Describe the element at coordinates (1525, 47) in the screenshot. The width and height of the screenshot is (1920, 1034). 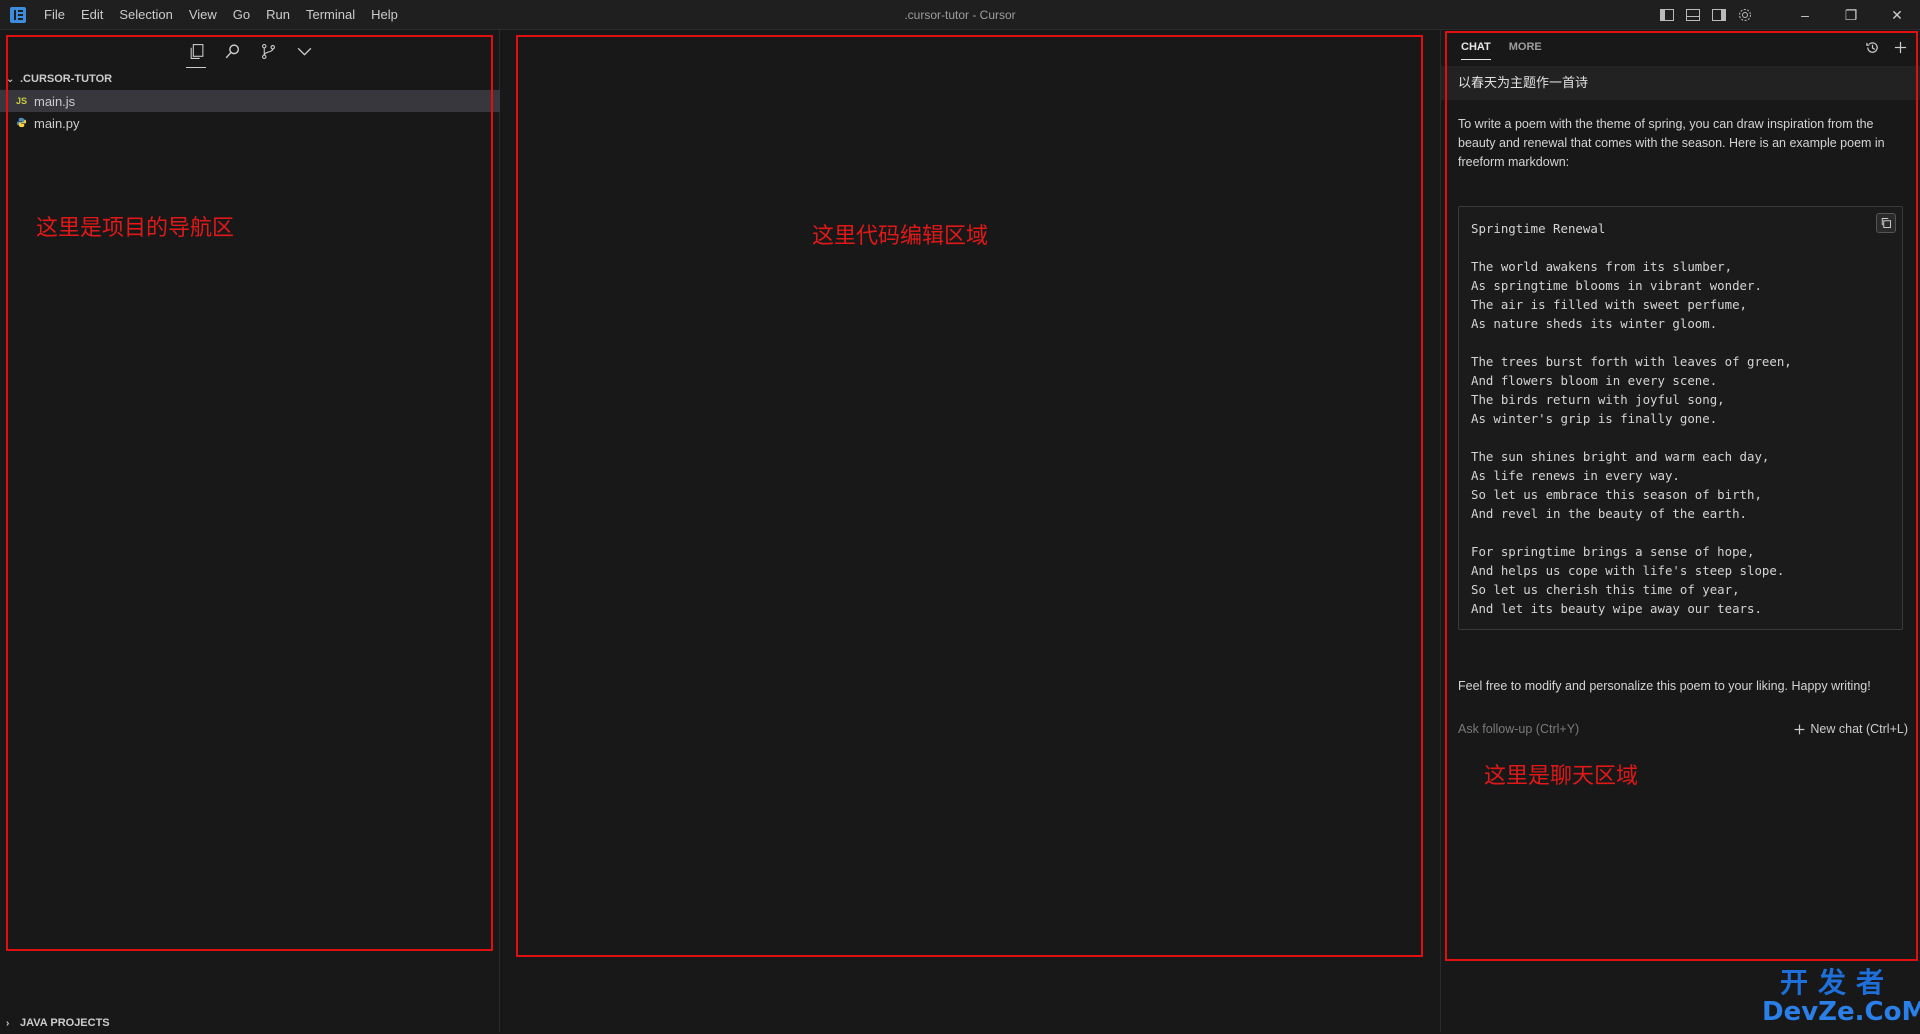
I see `tab-more: MORE` at that location.